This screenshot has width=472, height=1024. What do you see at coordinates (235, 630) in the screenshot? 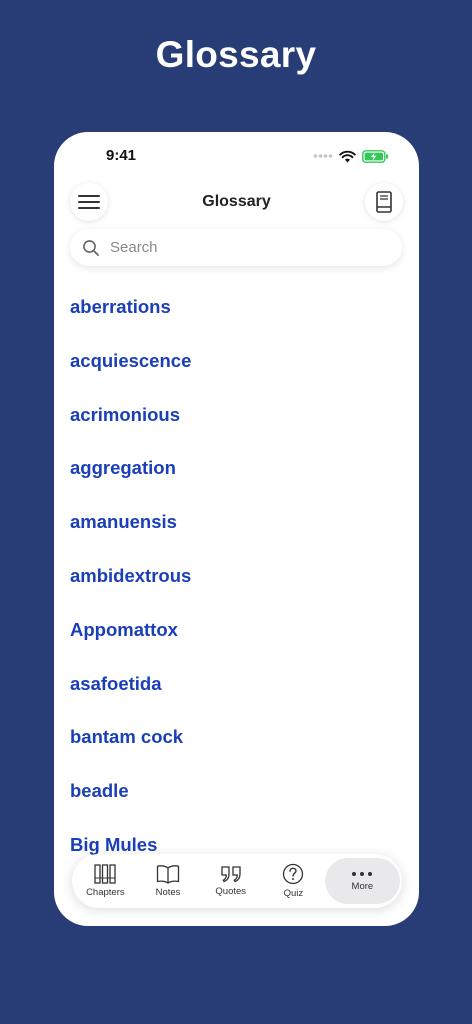
I see `glossary-term: Appomattox` at bounding box center [235, 630].